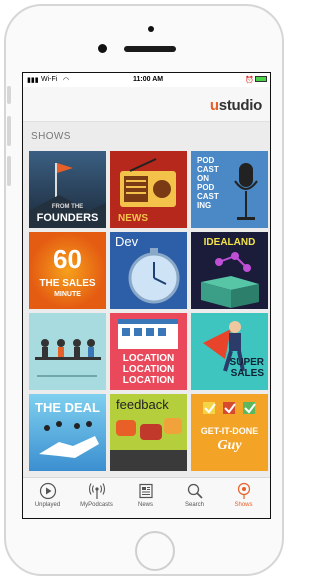 The height and width of the screenshot is (580, 320). What do you see at coordinates (148, 189) in the screenshot?
I see `show-tile-news: NEWS` at bounding box center [148, 189].